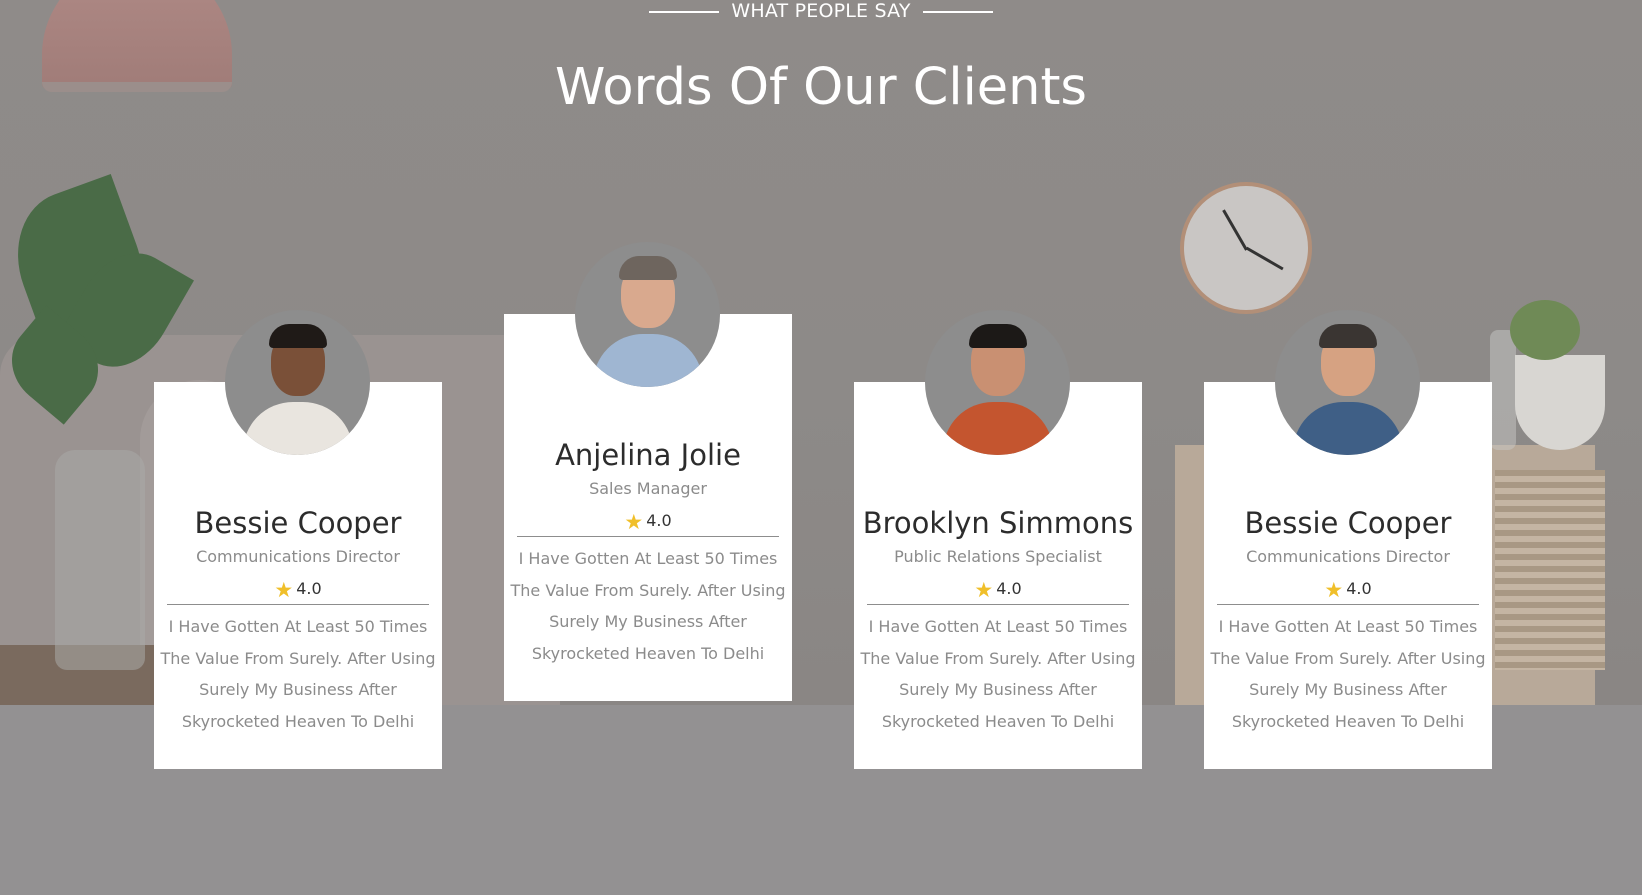 The image size is (1642, 895). What do you see at coordinates (1503, 390) in the screenshot?
I see `bottle-decoration` at bounding box center [1503, 390].